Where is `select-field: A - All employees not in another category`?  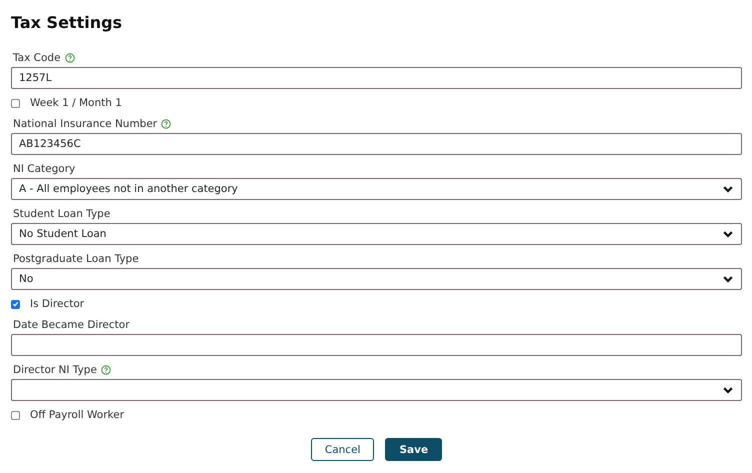 select-field: A - All employees not in another category is located at coordinates (376, 189).